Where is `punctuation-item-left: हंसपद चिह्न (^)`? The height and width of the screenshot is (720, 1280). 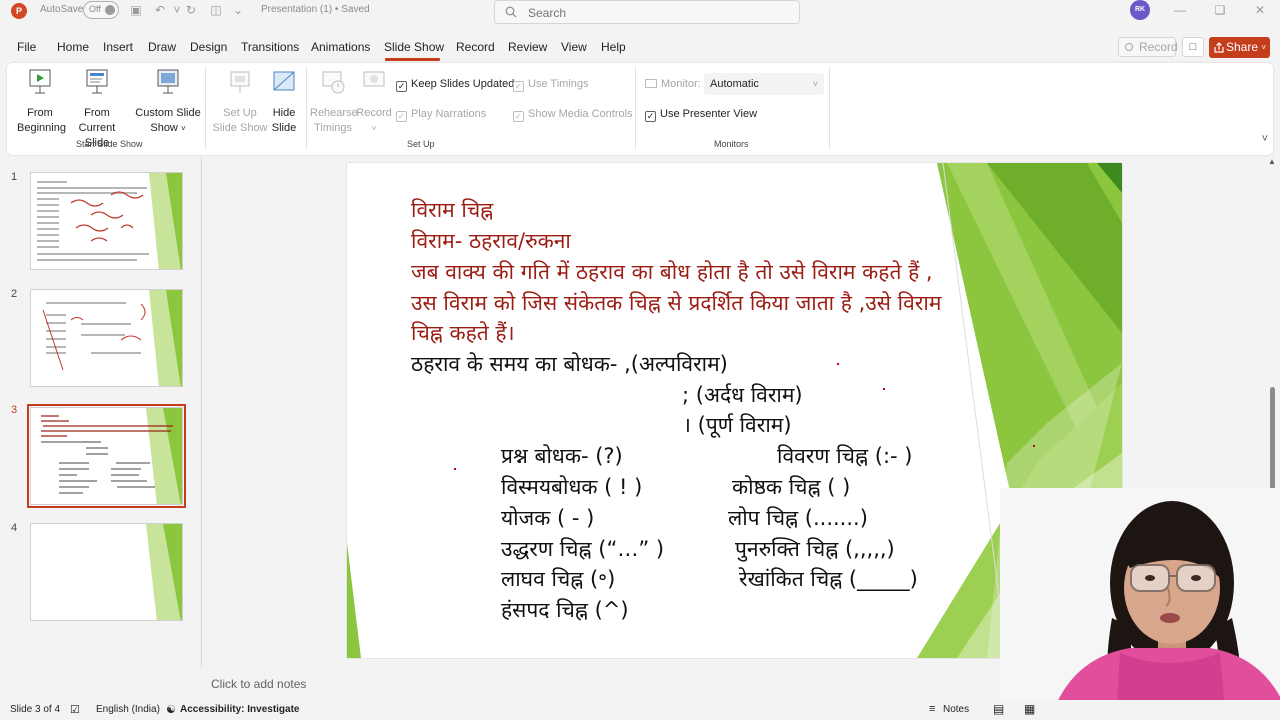
punctuation-item-left: हंसपद चिह्न (^) is located at coordinates (565, 610).